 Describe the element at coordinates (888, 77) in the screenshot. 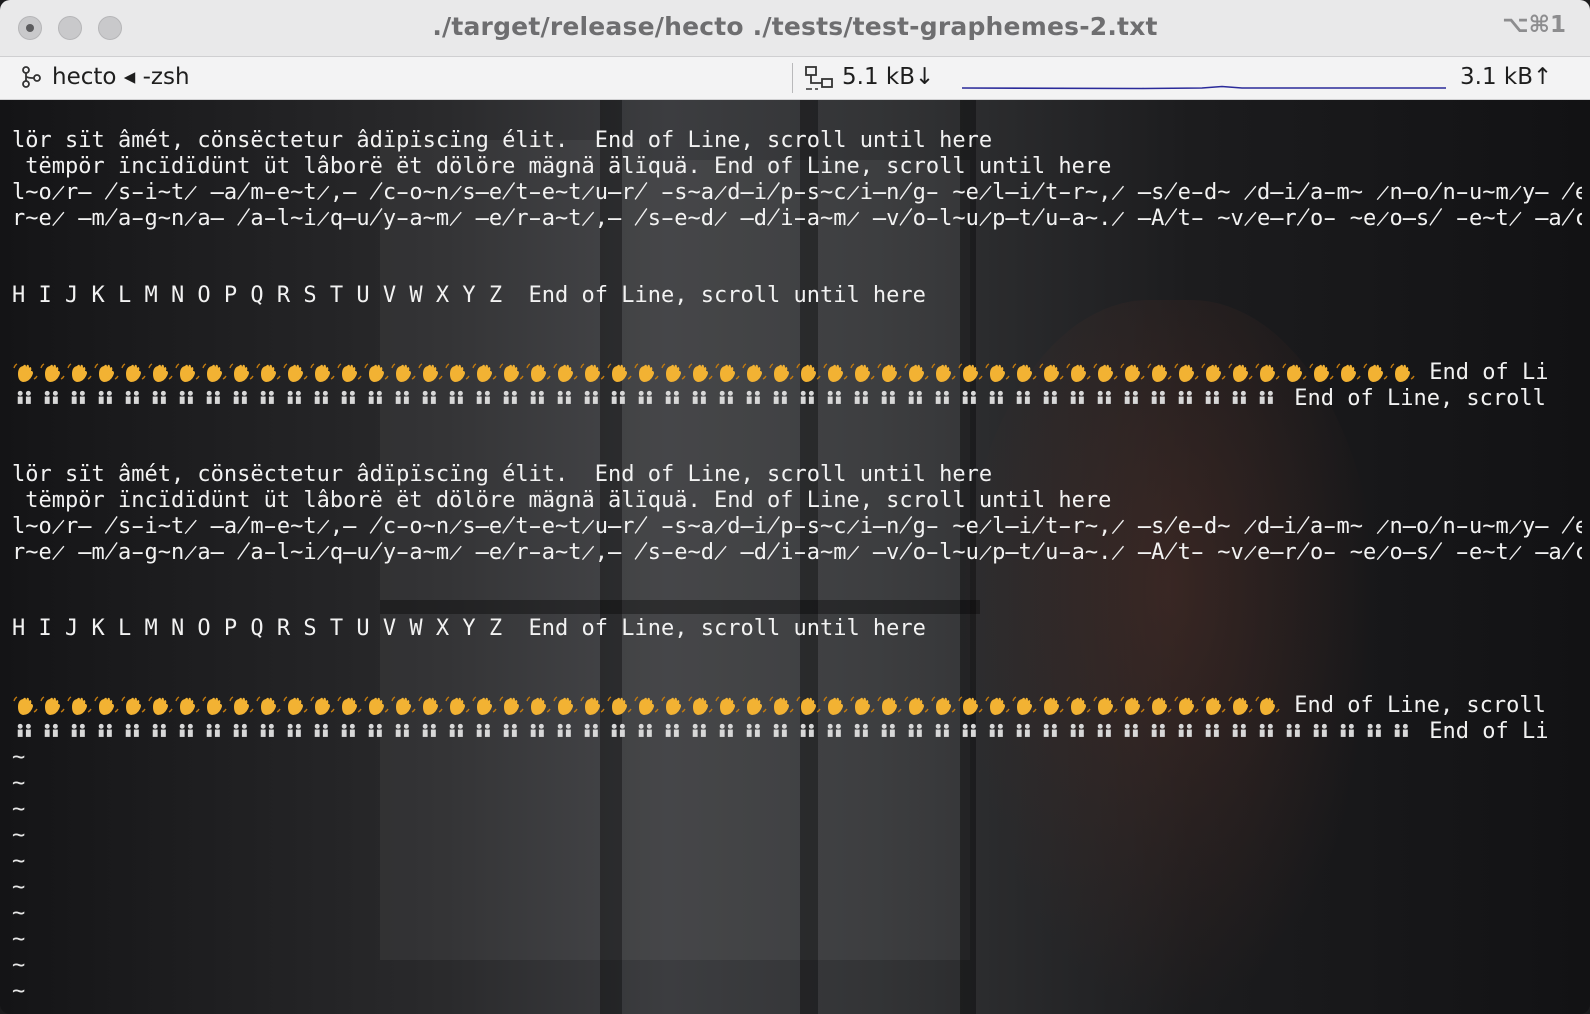

I see `network-download-rate: 5.1 kB↓` at that location.